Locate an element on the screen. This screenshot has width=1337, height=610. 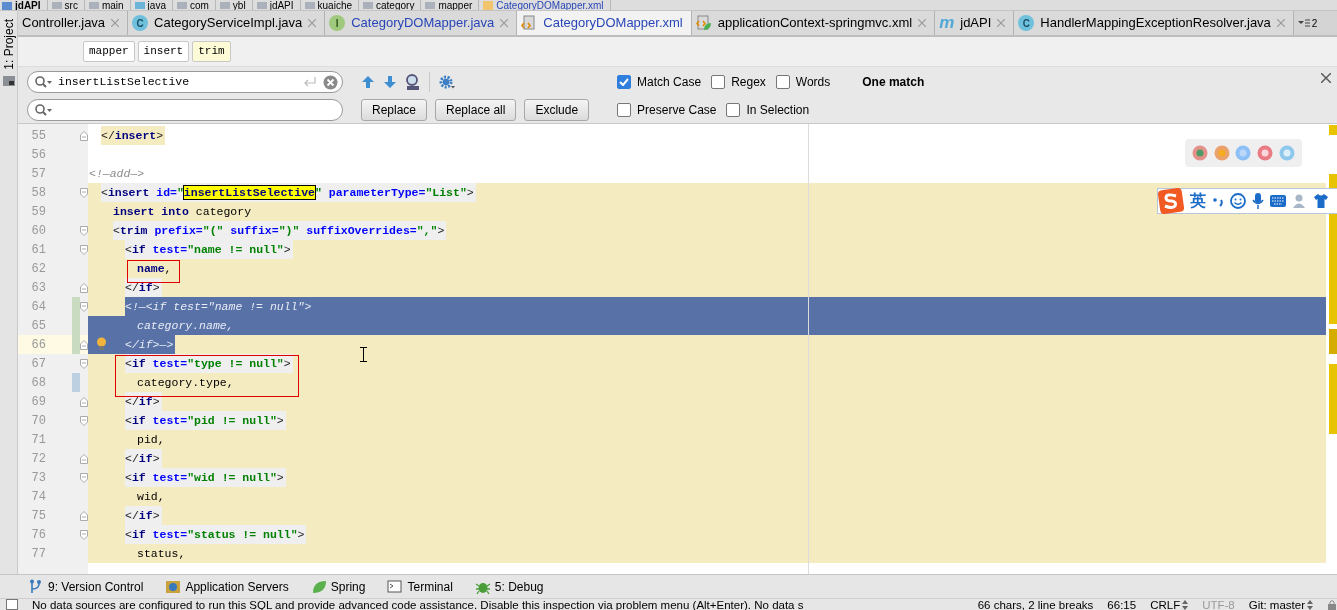
module-icon is located at coordinates (7, 5).